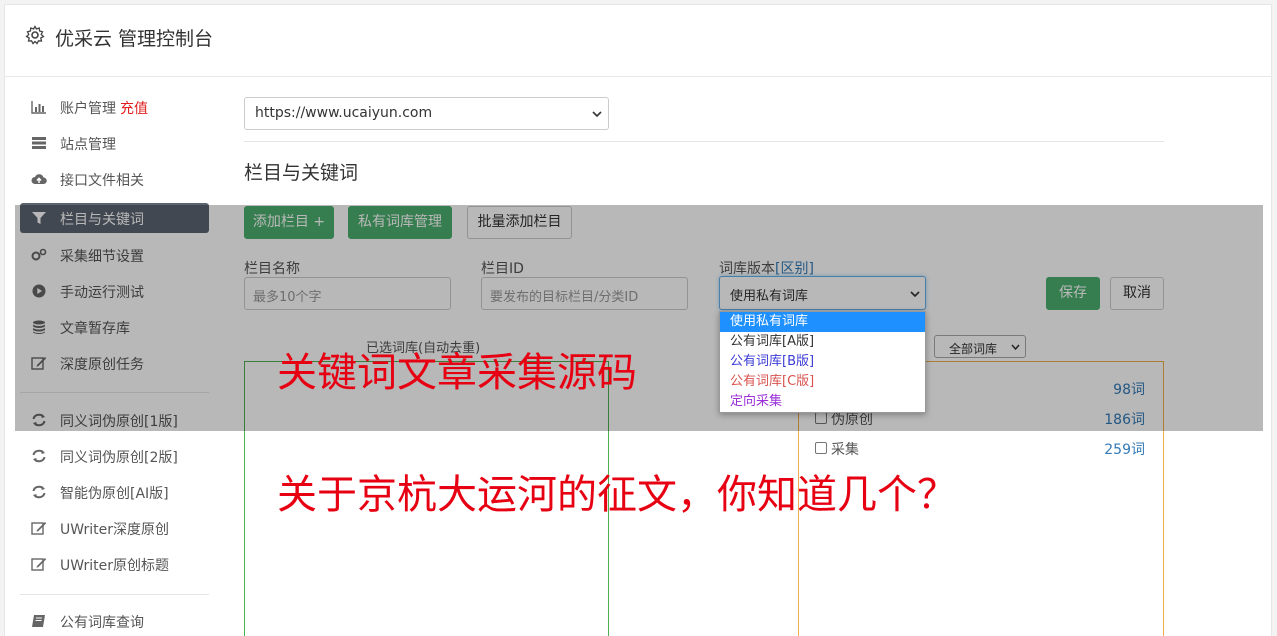  I want to click on sidebar-item-label: 深度原创任务, so click(102, 365).